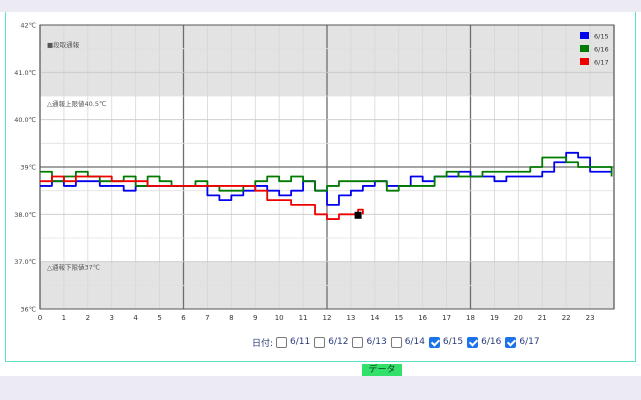 This screenshot has height=400, width=641. What do you see at coordinates (28, 26) in the screenshot?
I see `y-tick-label: 42℃` at bounding box center [28, 26].